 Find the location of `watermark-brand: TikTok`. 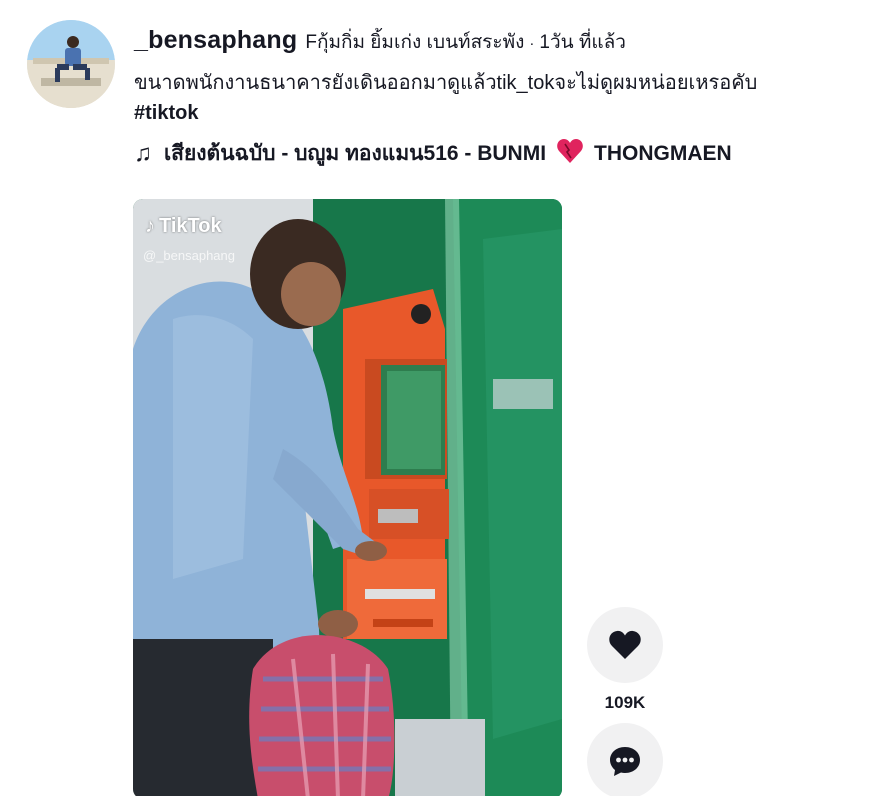

watermark-brand: TikTok is located at coordinates (190, 226).